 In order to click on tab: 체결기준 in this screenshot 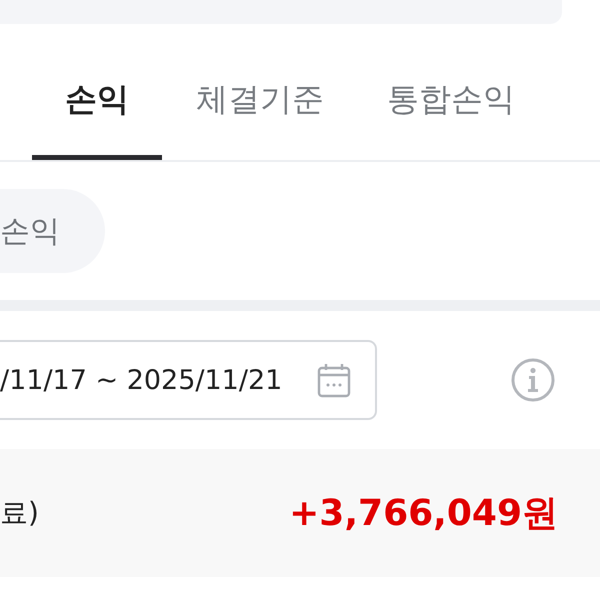, I will do `click(259, 92)`.